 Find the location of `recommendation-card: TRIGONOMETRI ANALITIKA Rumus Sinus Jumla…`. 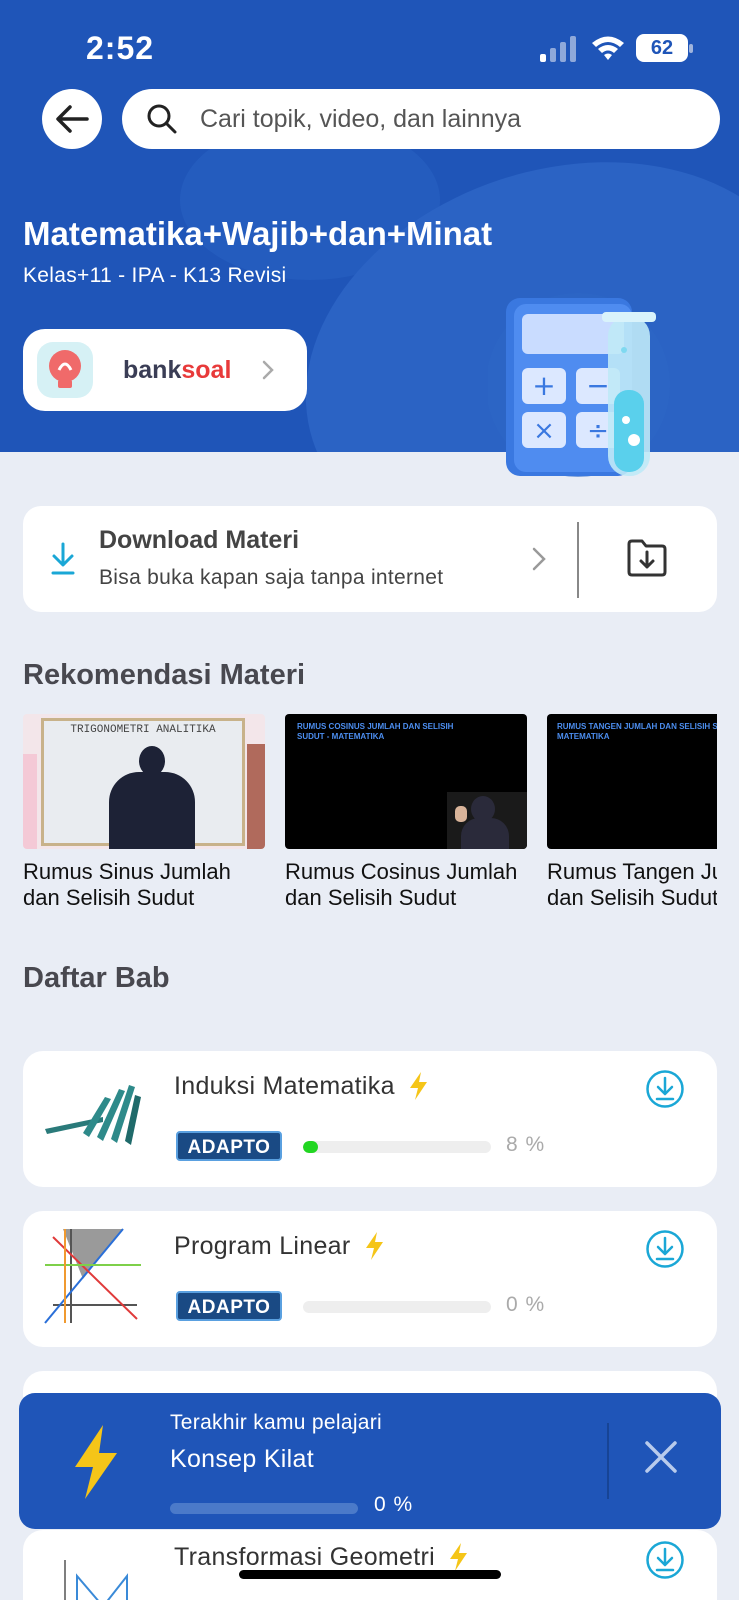

recommendation-card: TRIGONOMETRI ANALITIKA Rumus Sinus Jumla… is located at coordinates (144, 812).